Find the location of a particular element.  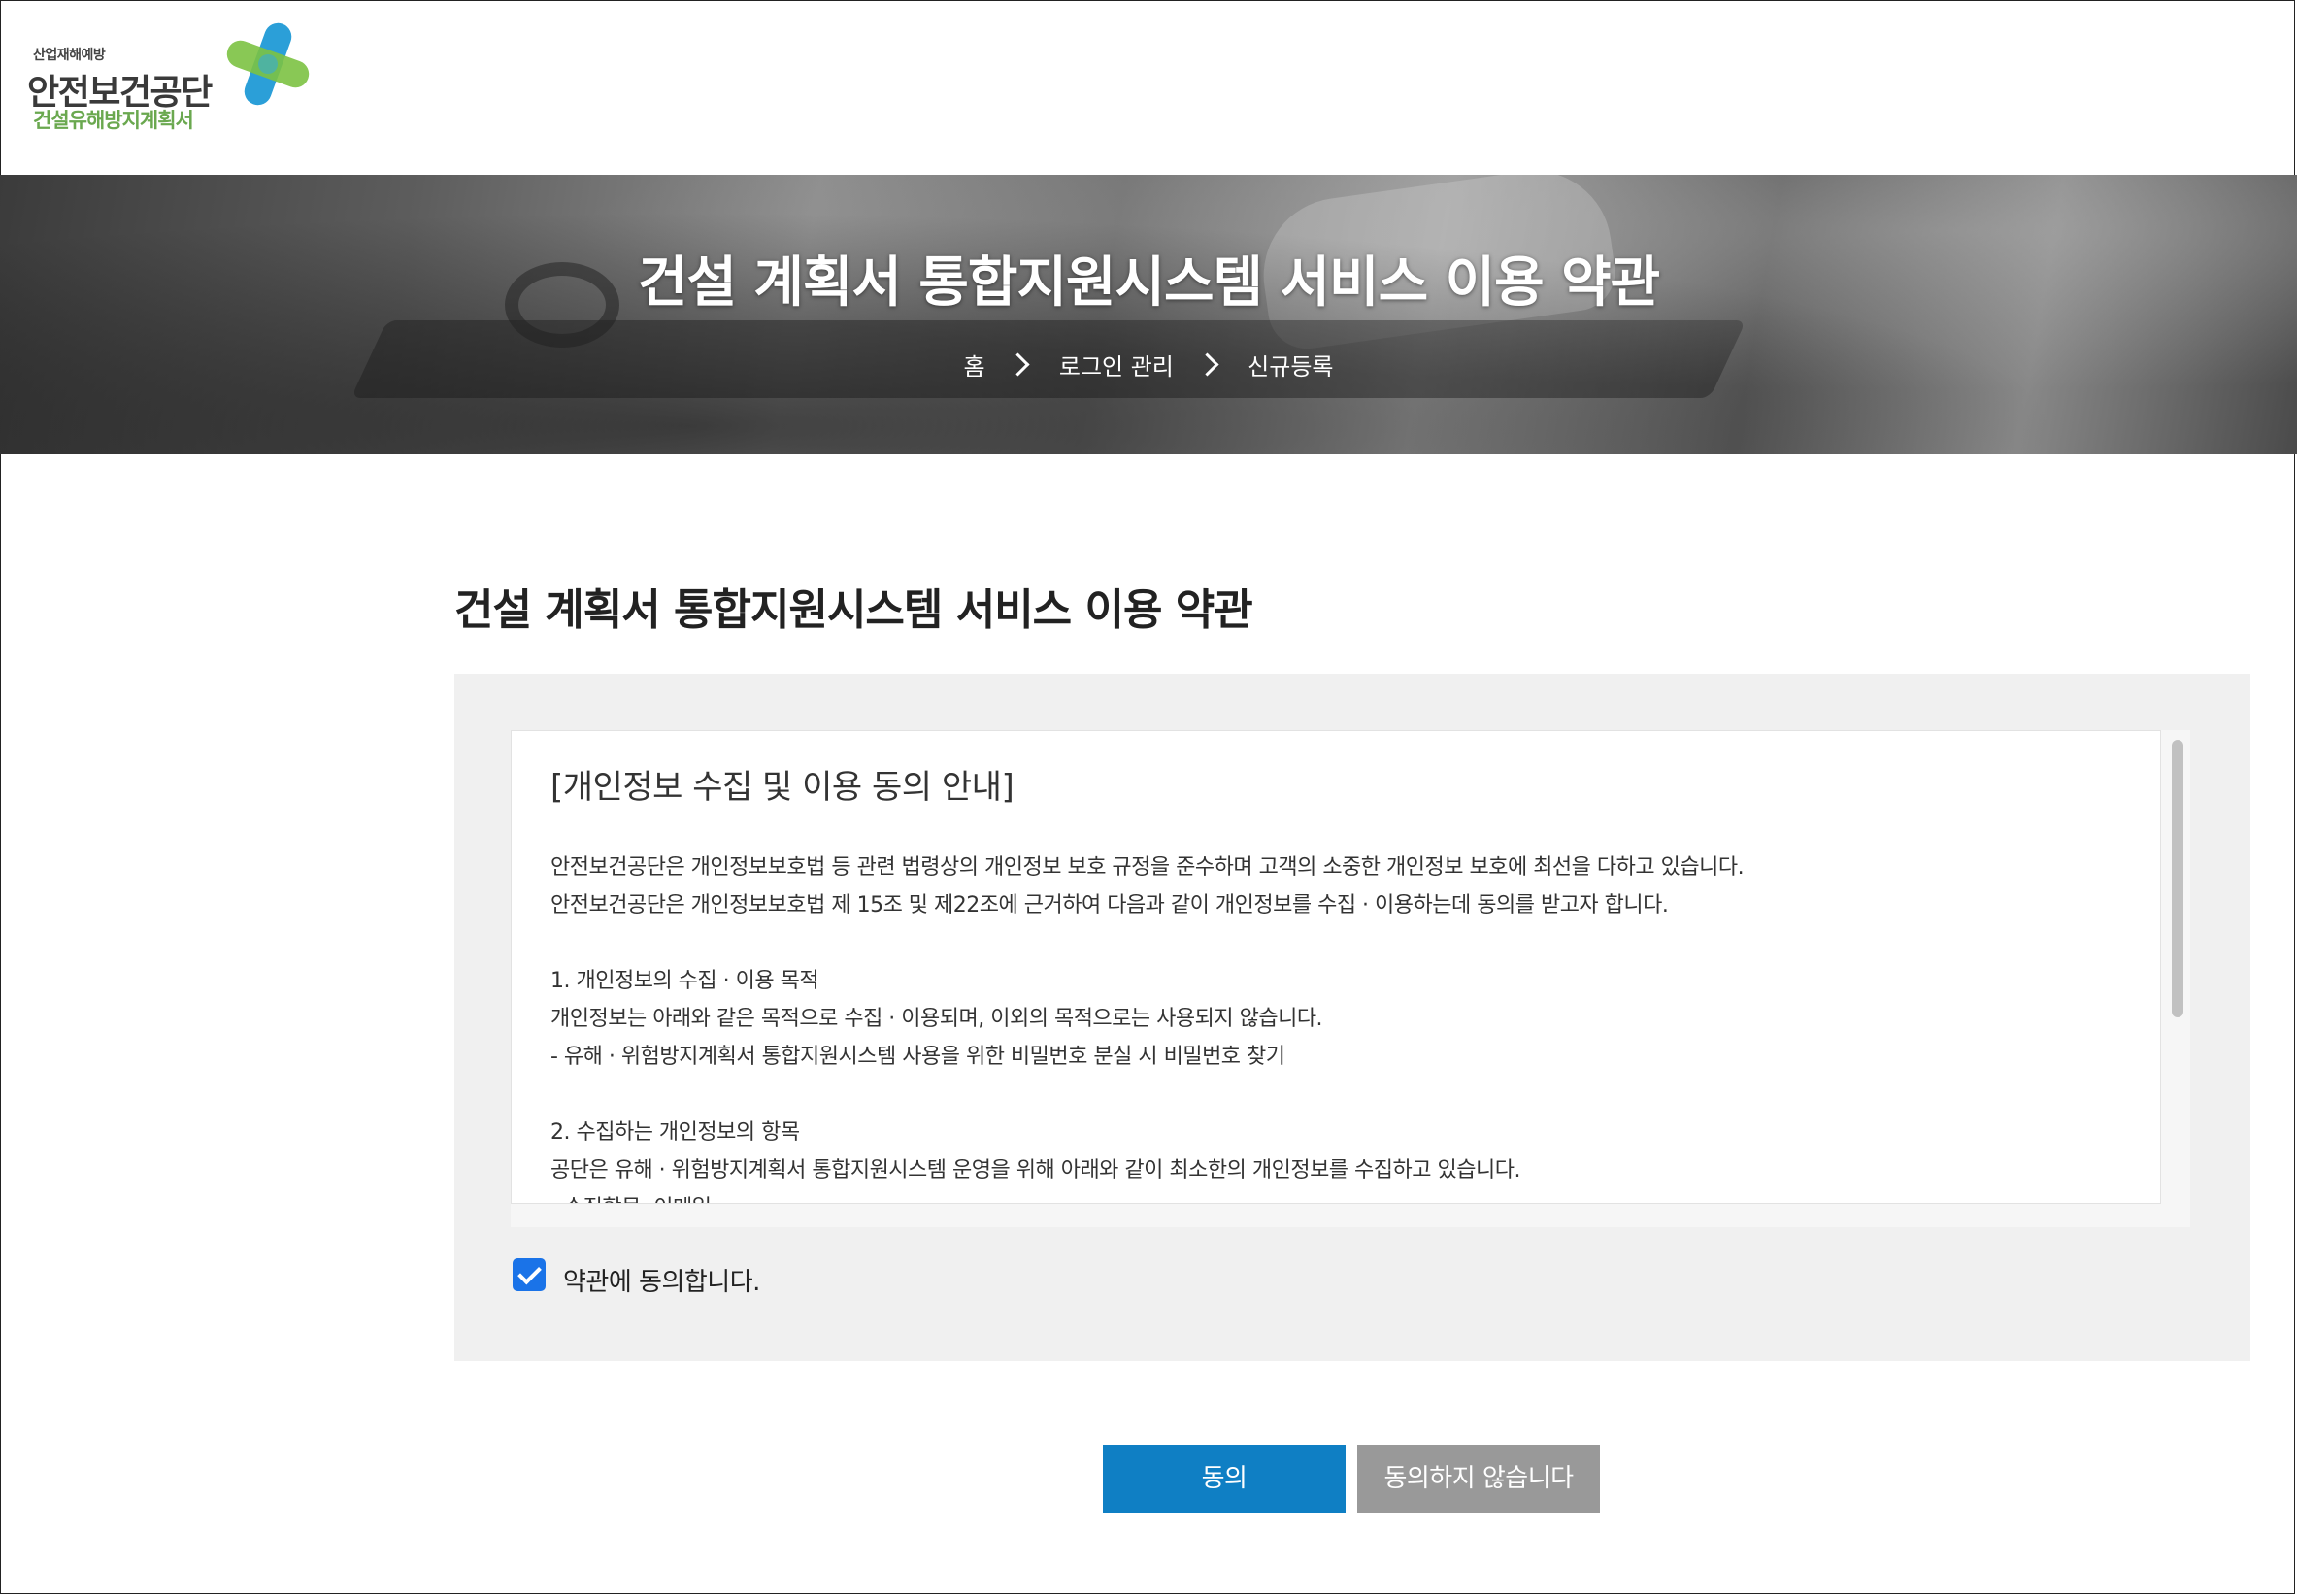

agree-checkbox-label: 약관에 동의합니다. is located at coordinates (662, 1280).